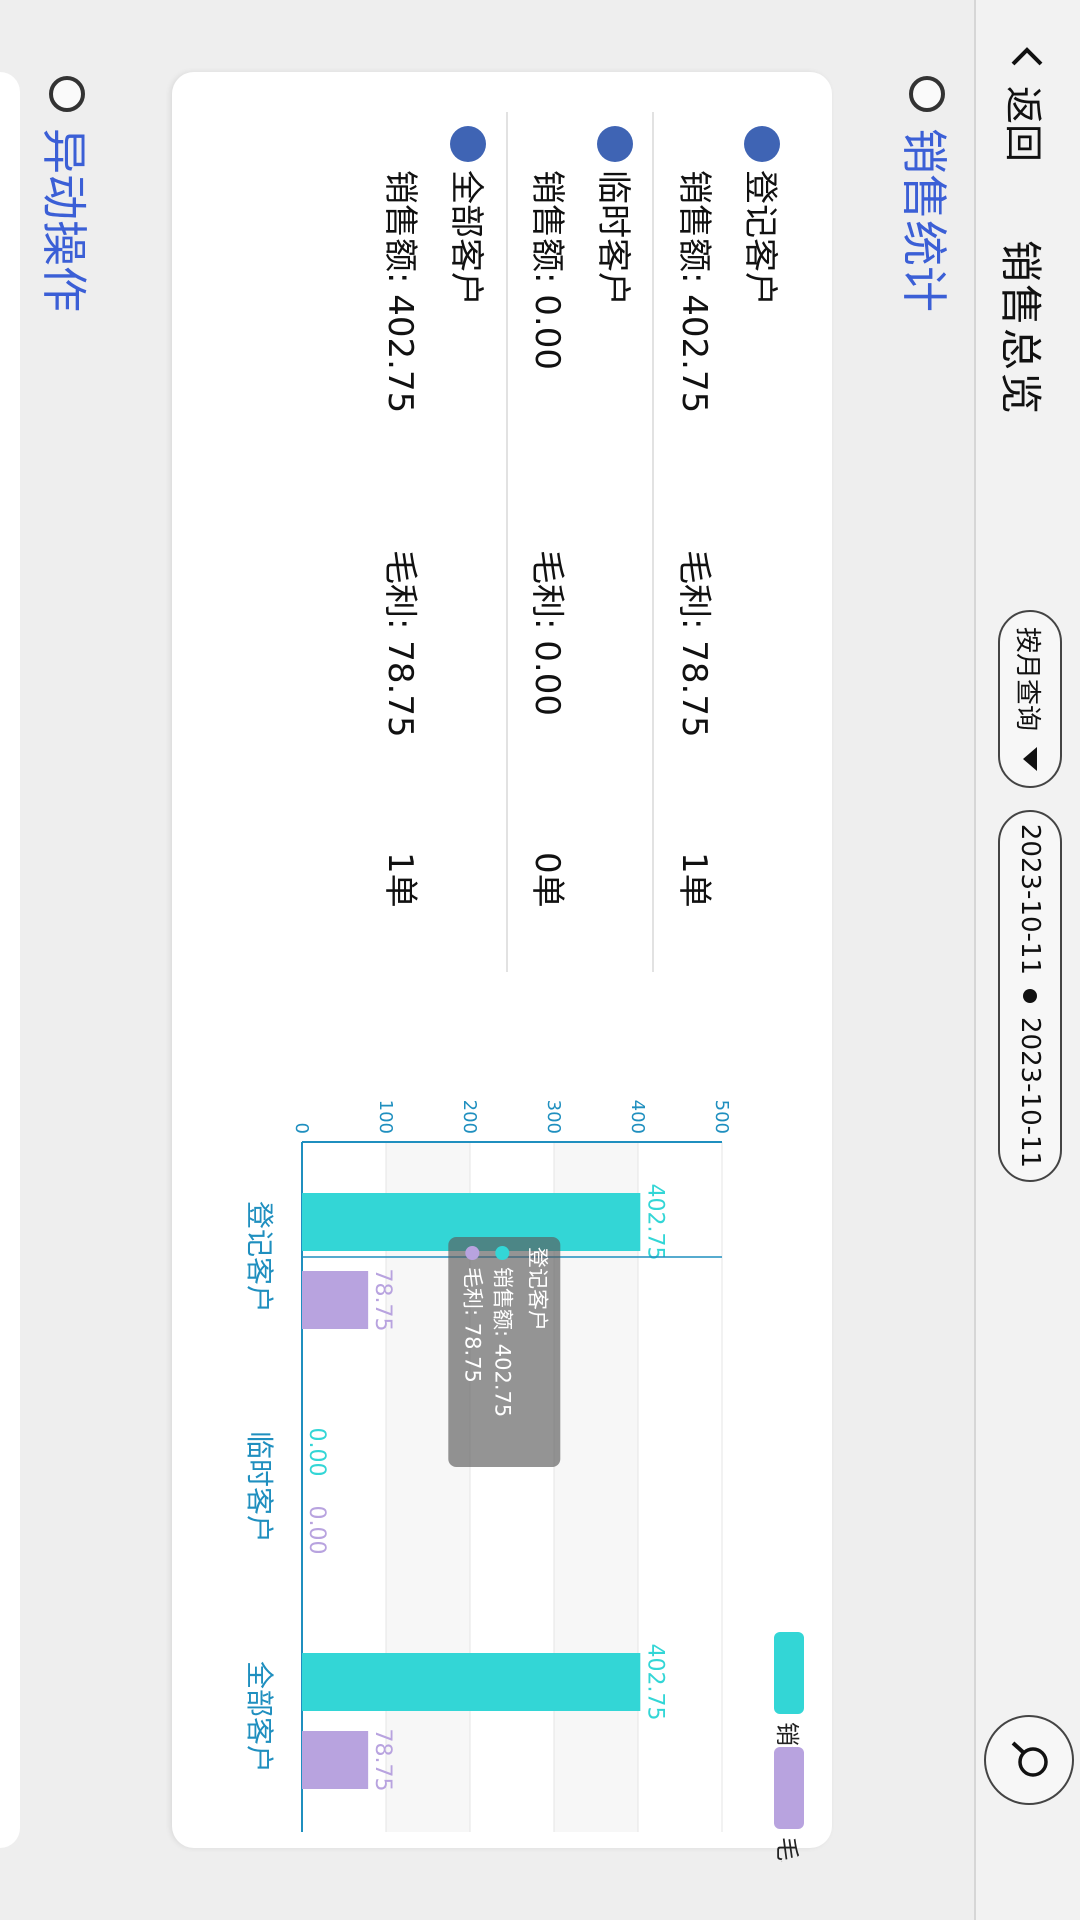 This screenshot has height=1920, width=1080. I want to click on page-title: 销售总览, so click(1020, 328).